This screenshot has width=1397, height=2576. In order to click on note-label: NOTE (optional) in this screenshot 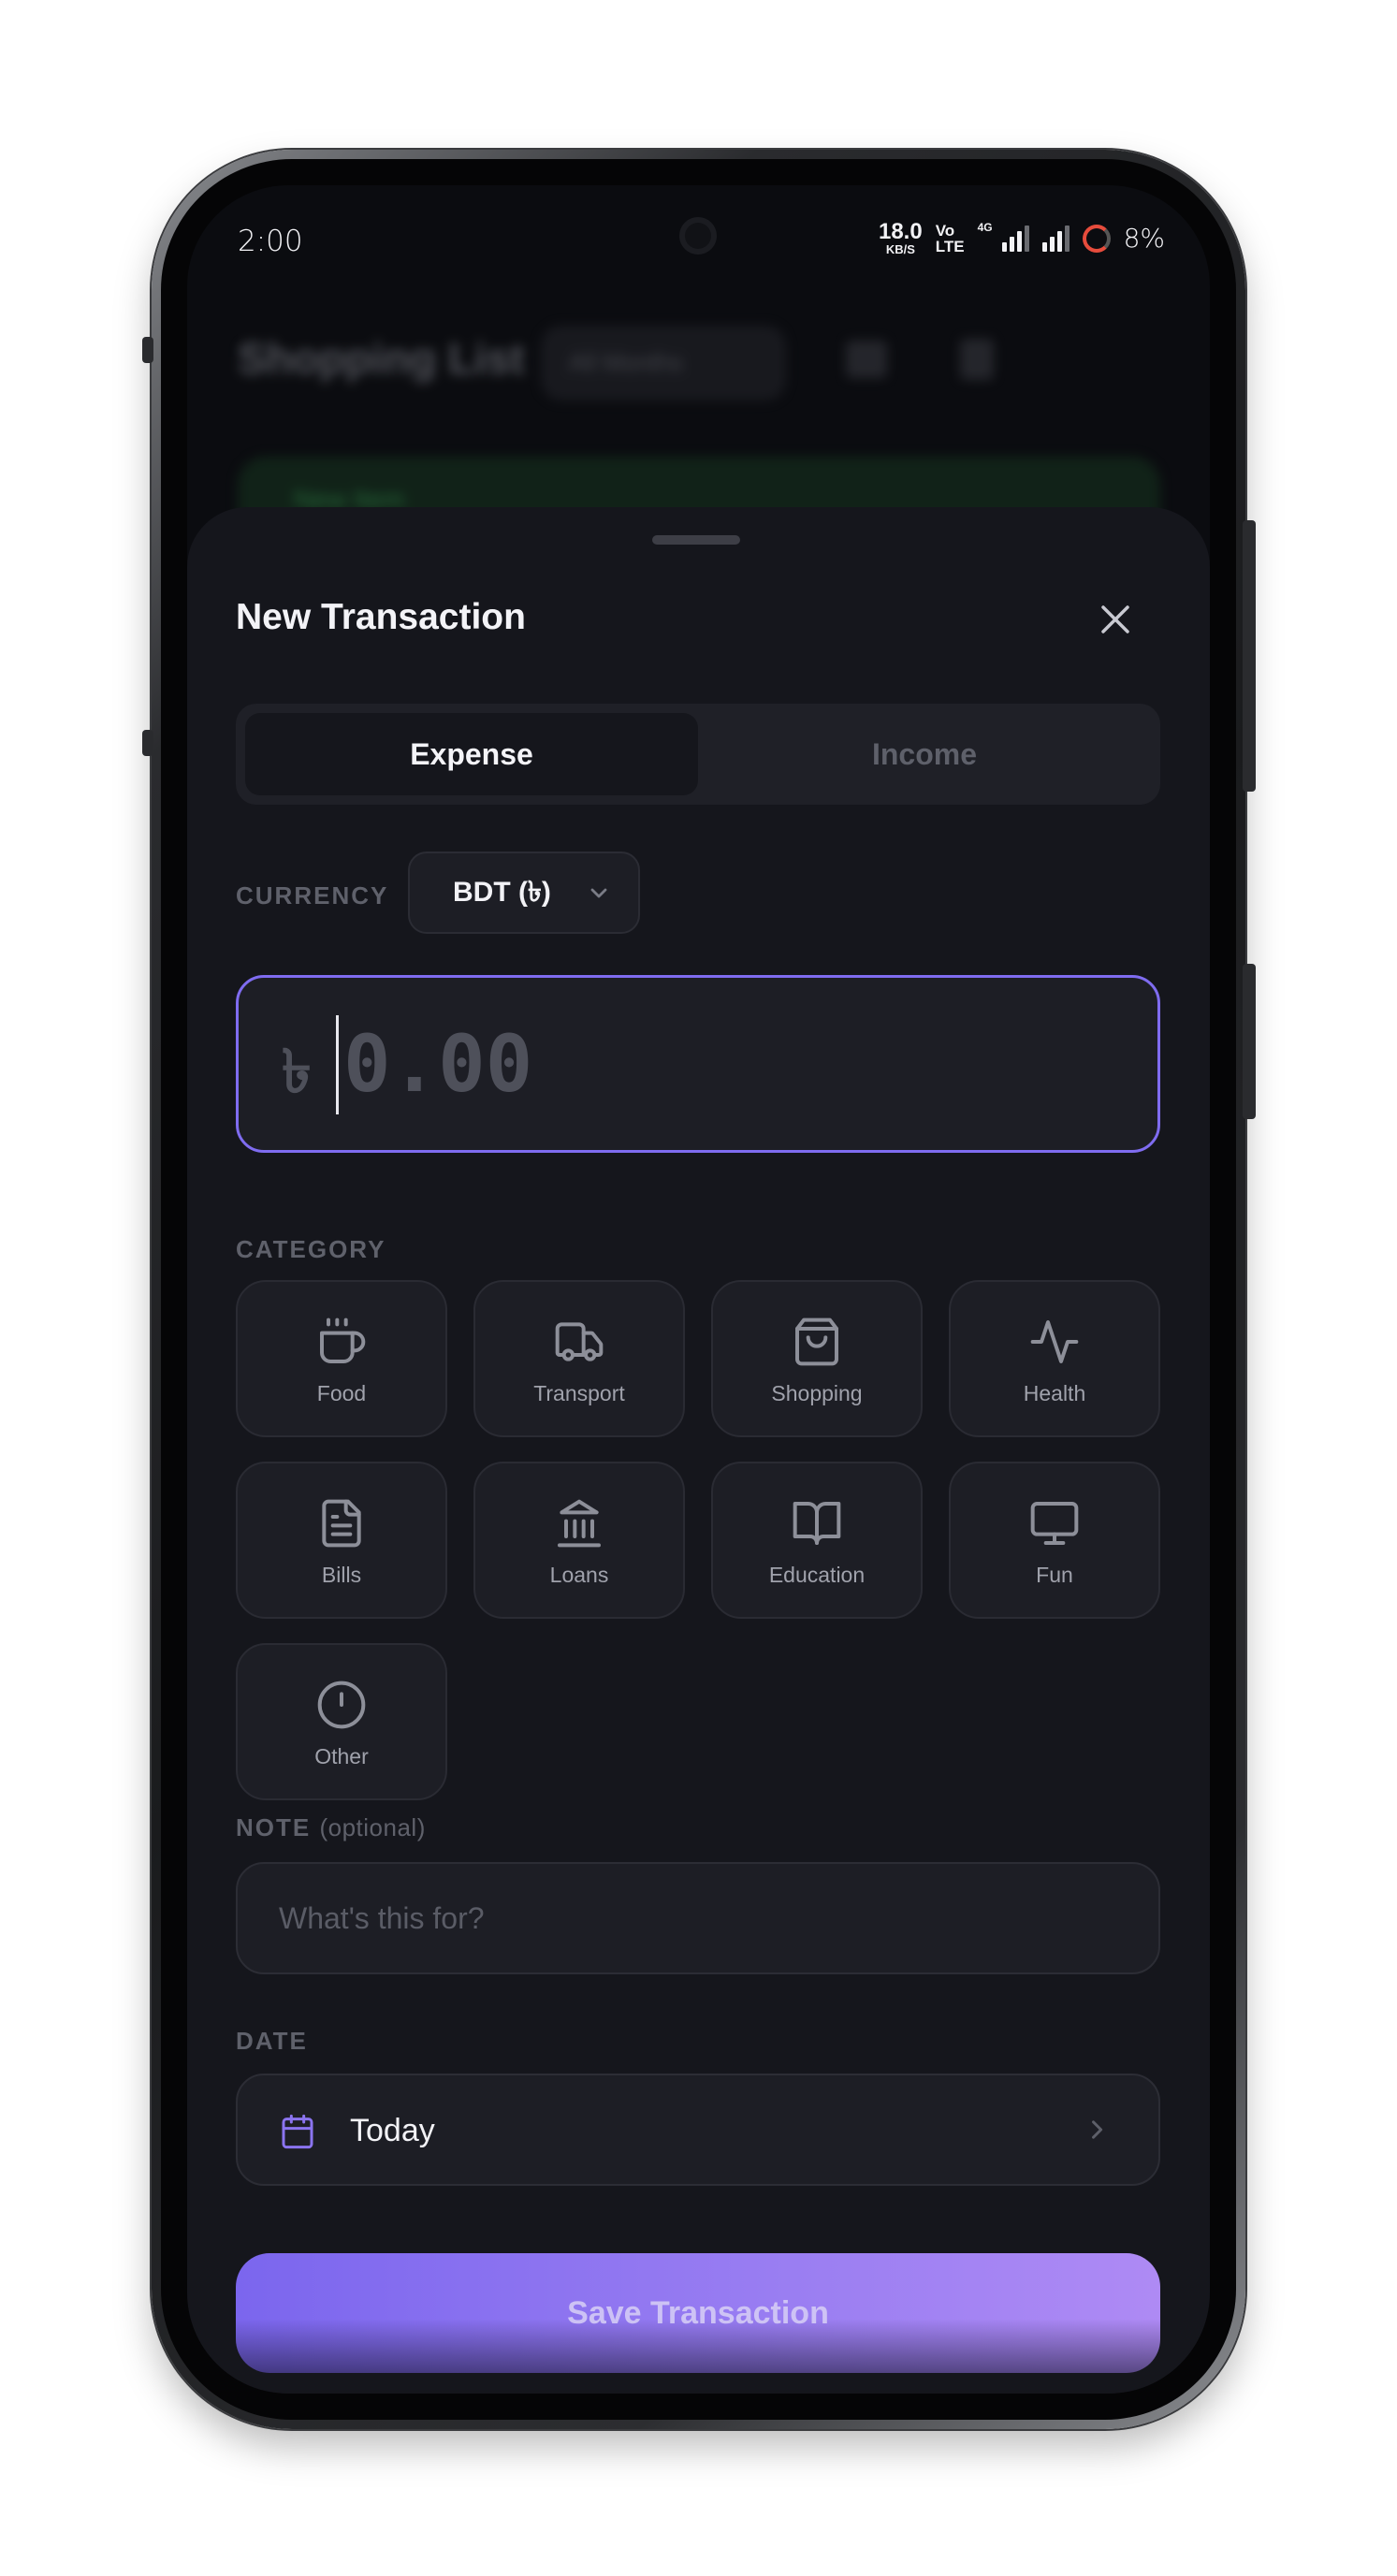, I will do `click(331, 1827)`.